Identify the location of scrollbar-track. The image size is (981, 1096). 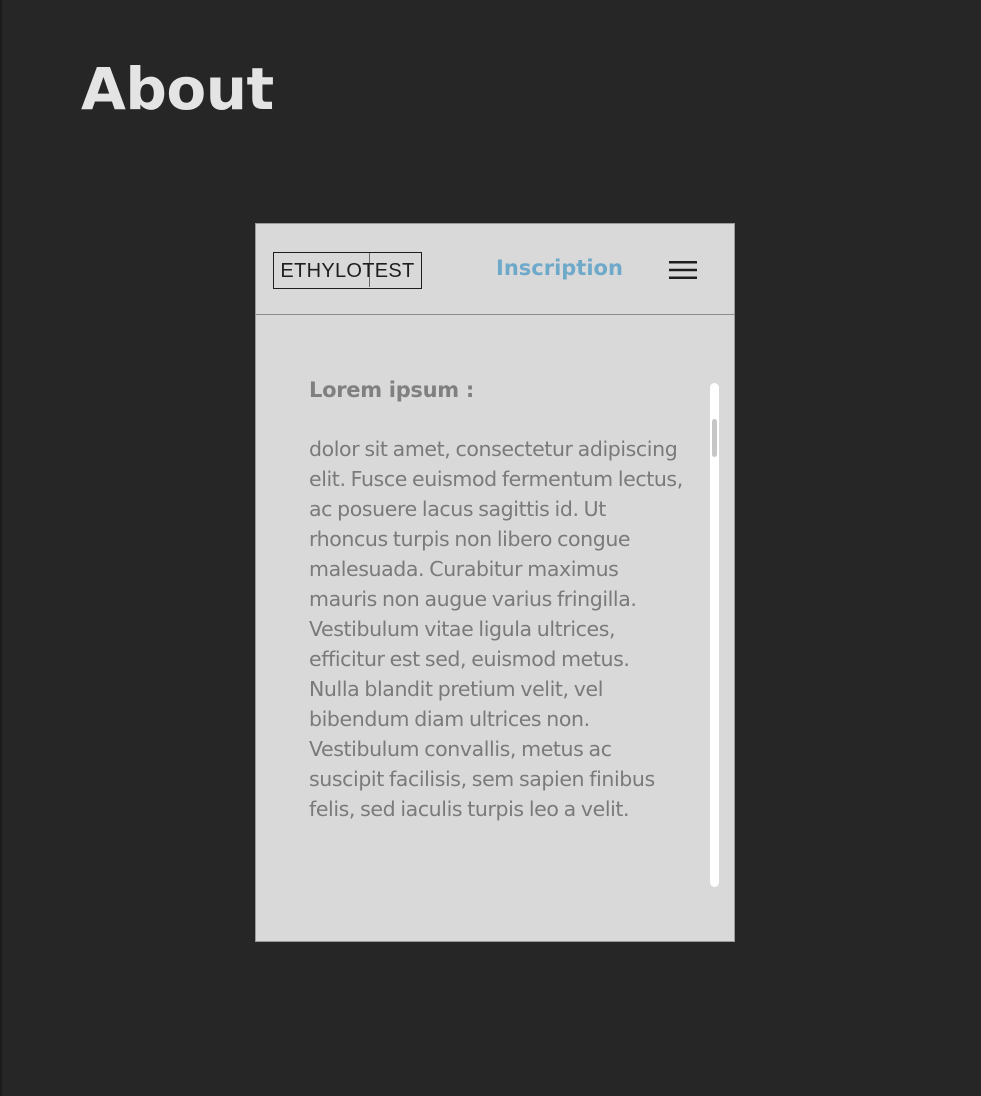
(714, 635).